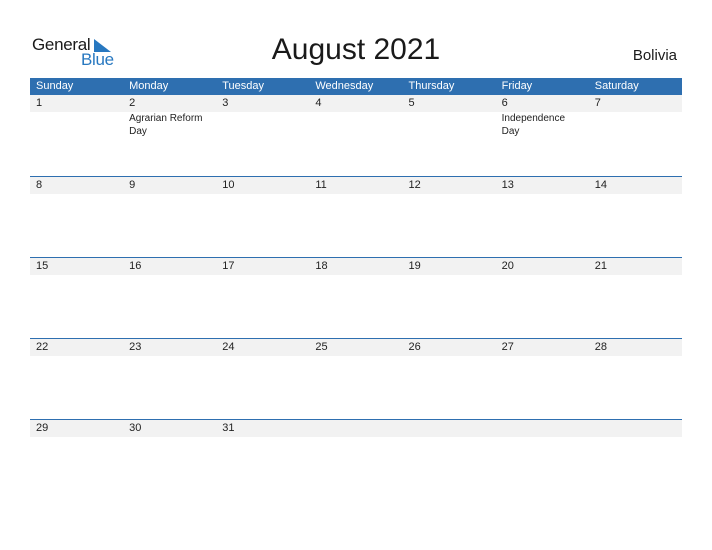  What do you see at coordinates (166, 125) in the screenshot?
I see `holiday-label: Agrarian Reform Day` at bounding box center [166, 125].